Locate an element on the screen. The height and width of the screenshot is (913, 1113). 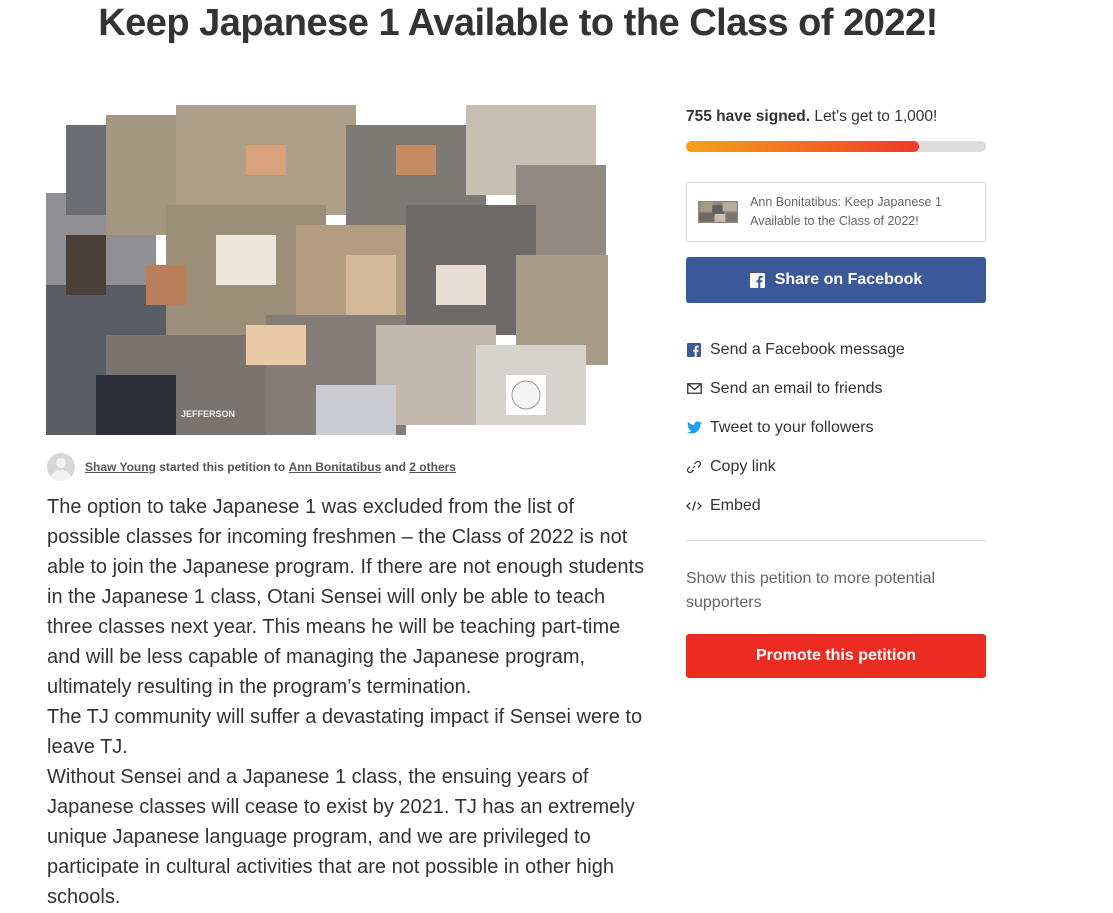
promote-petition-label: Promote this petition is located at coordinates (836, 655).